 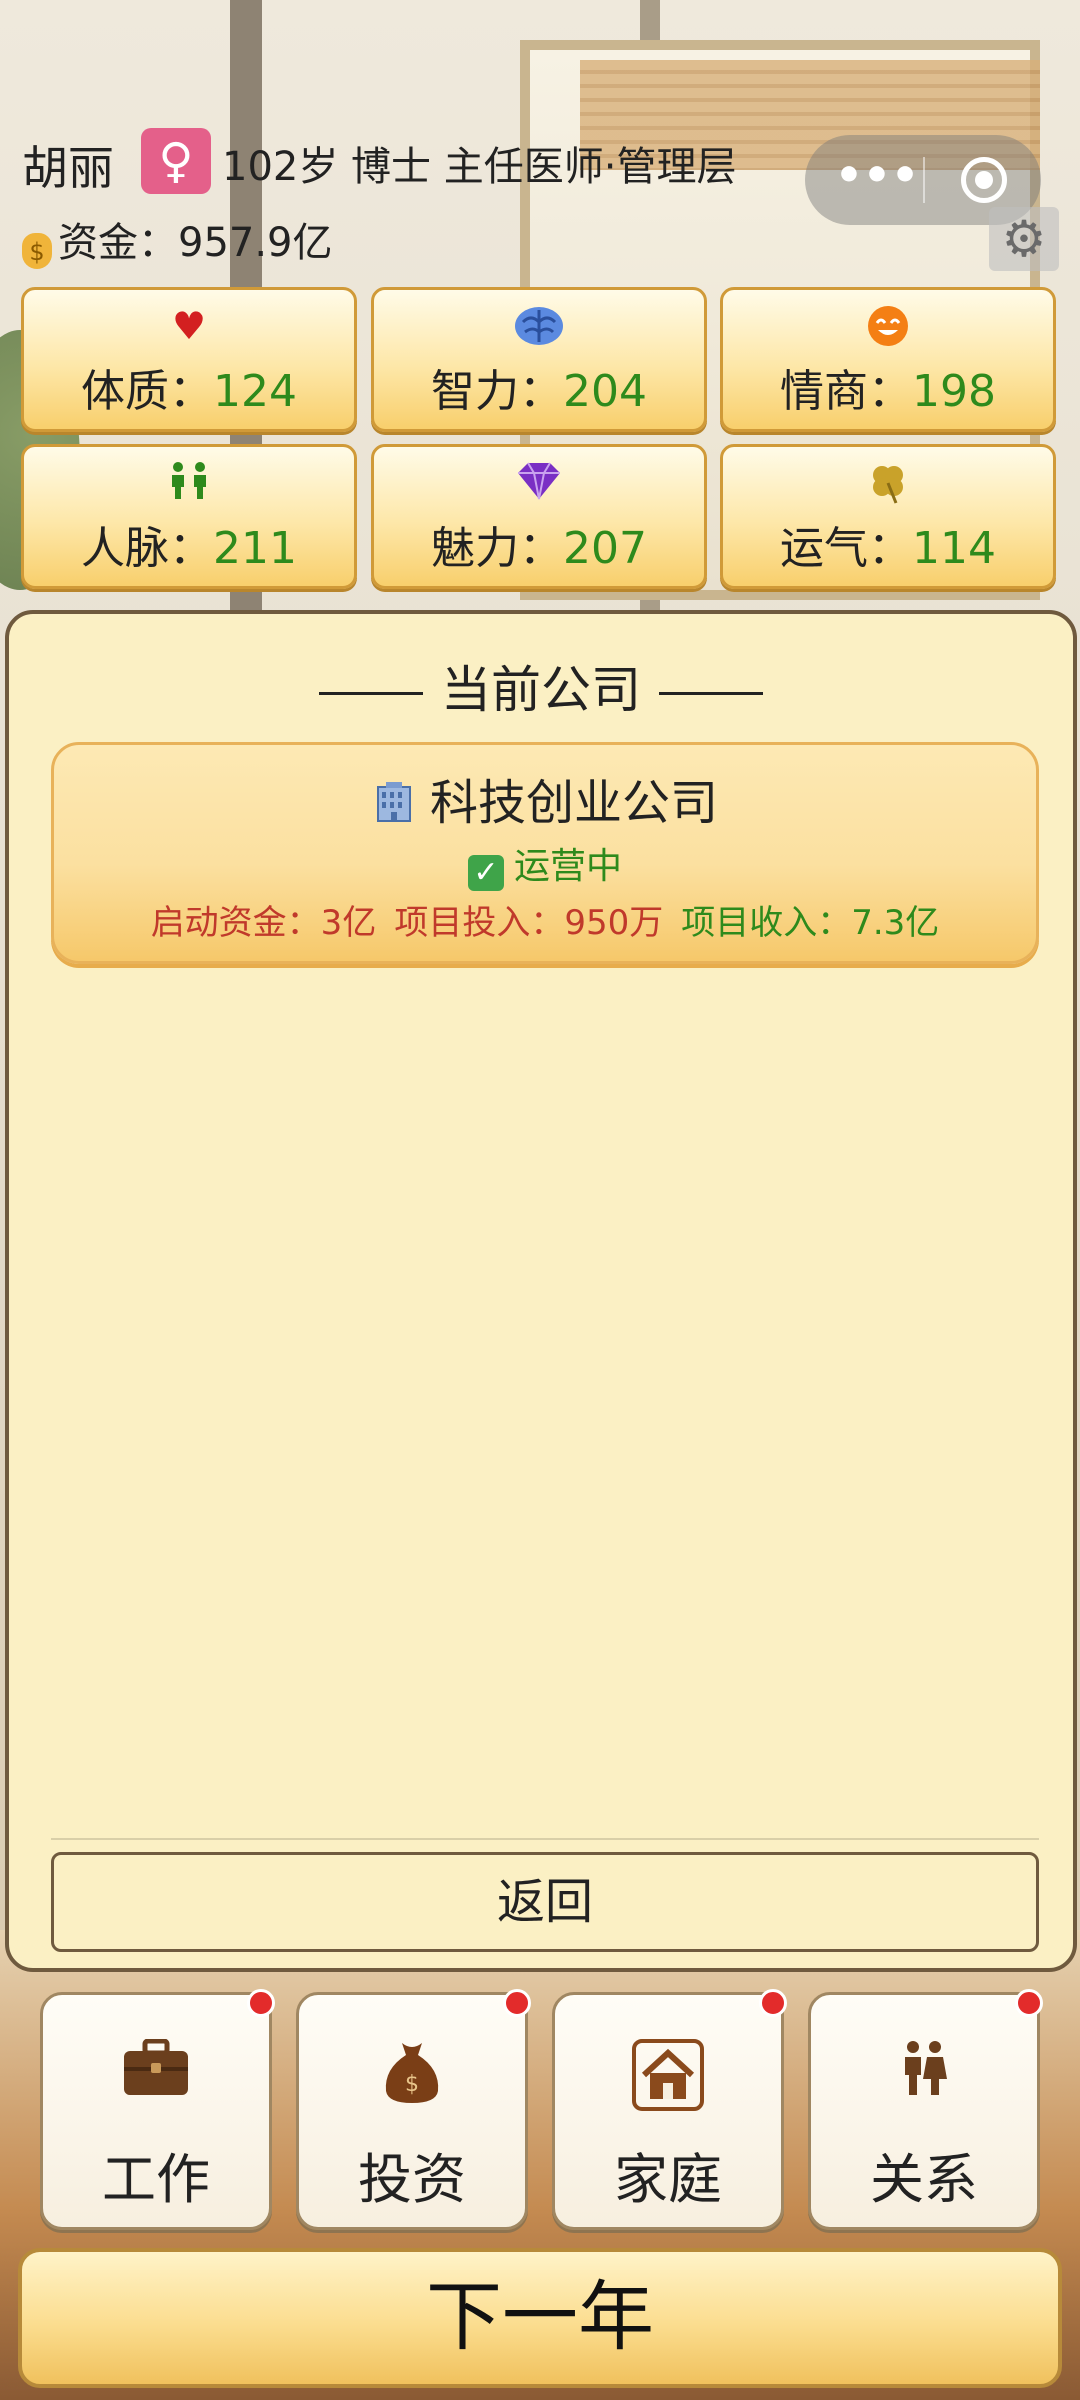 I want to click on panel-title-text: 当前公司, so click(x=541, y=690).